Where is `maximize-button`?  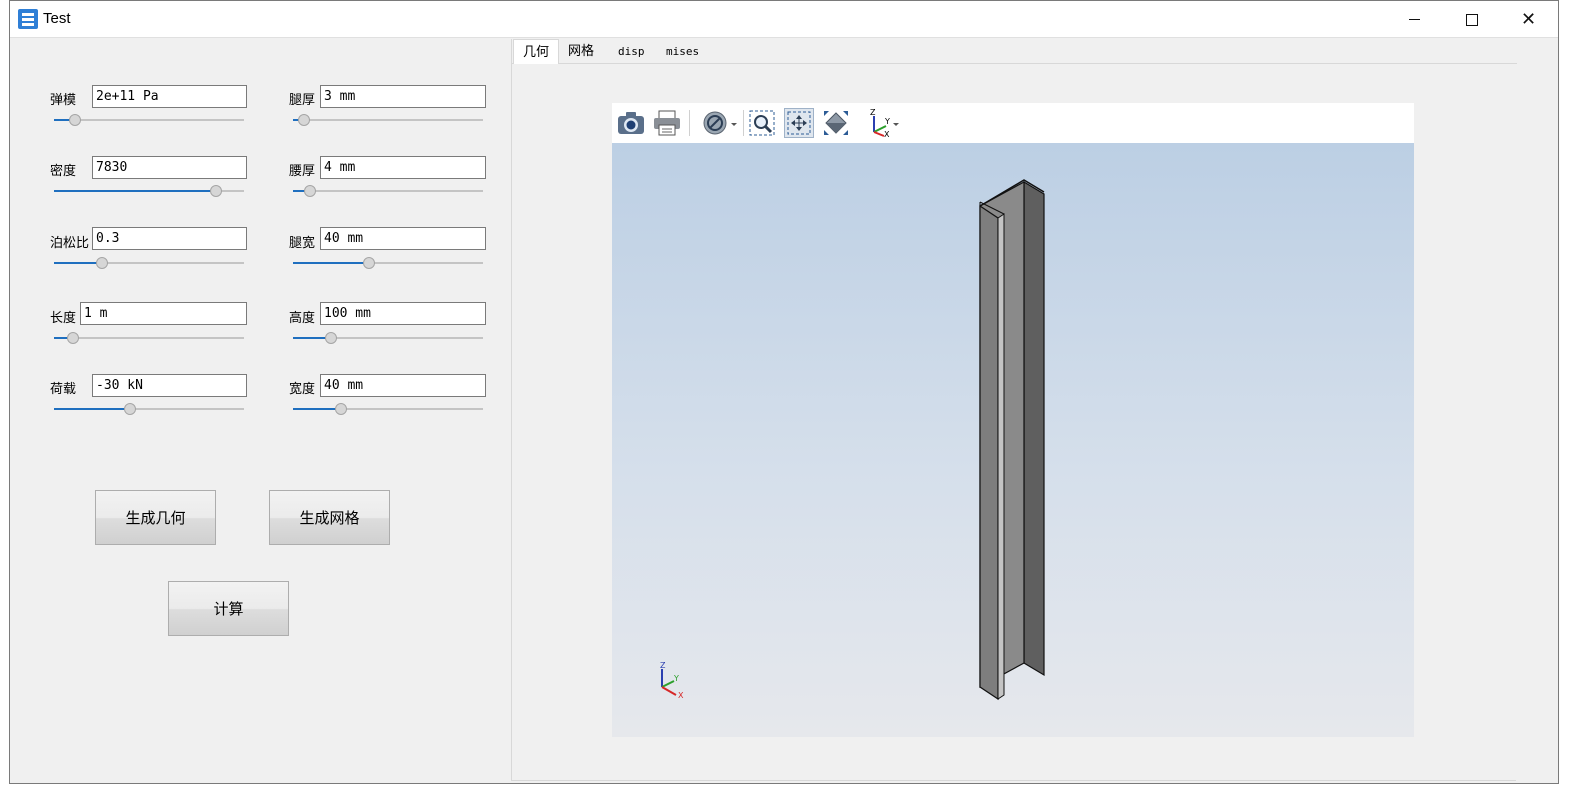
maximize-button is located at coordinates (1471, 19).